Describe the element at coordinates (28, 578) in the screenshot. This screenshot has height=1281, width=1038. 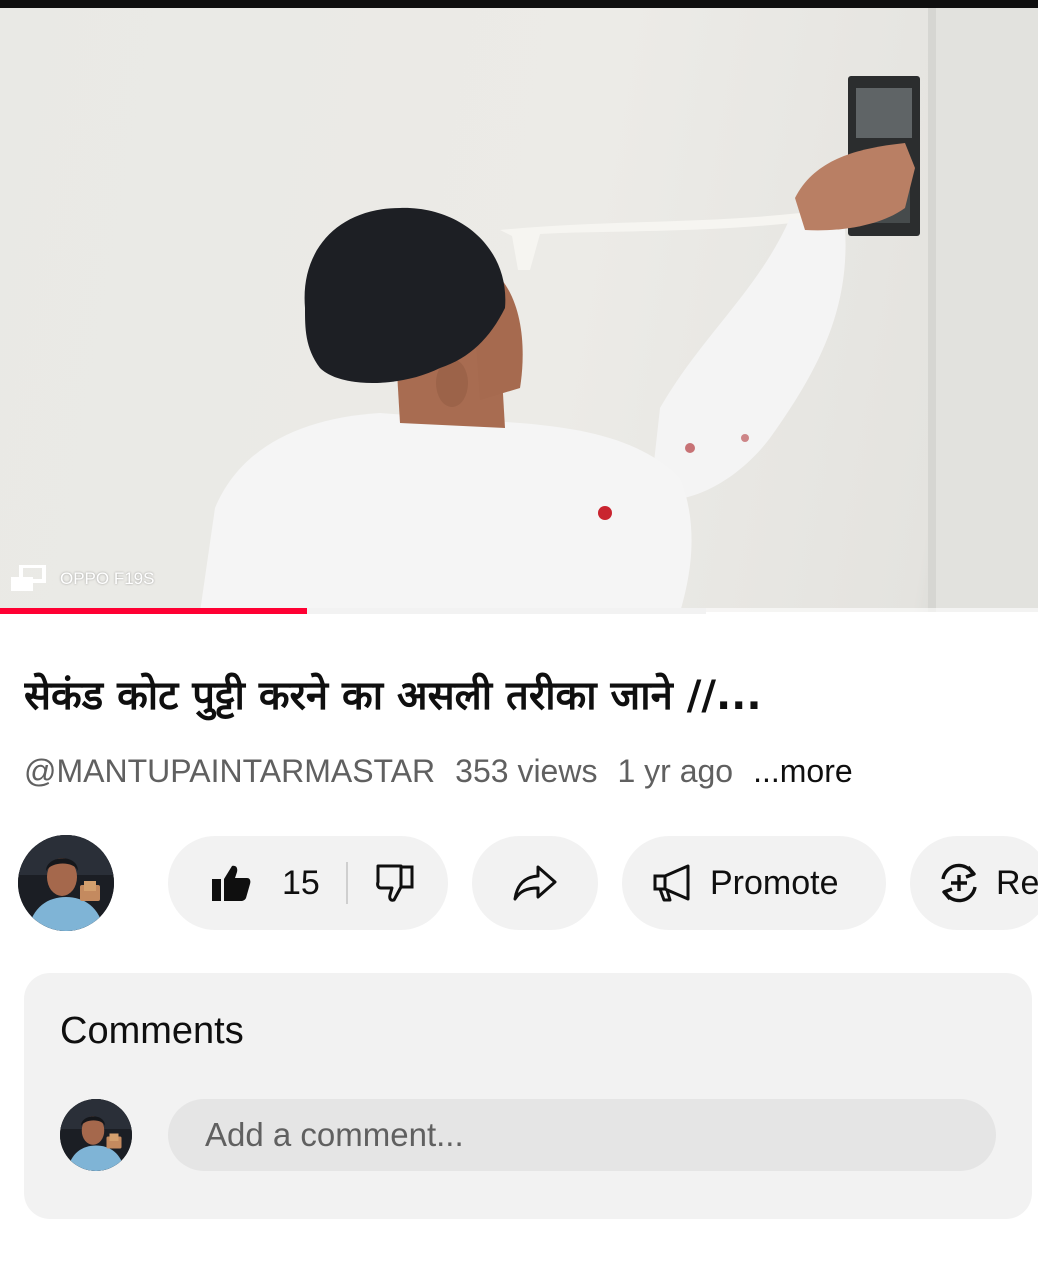
I see `oppo-logo-icon` at that location.